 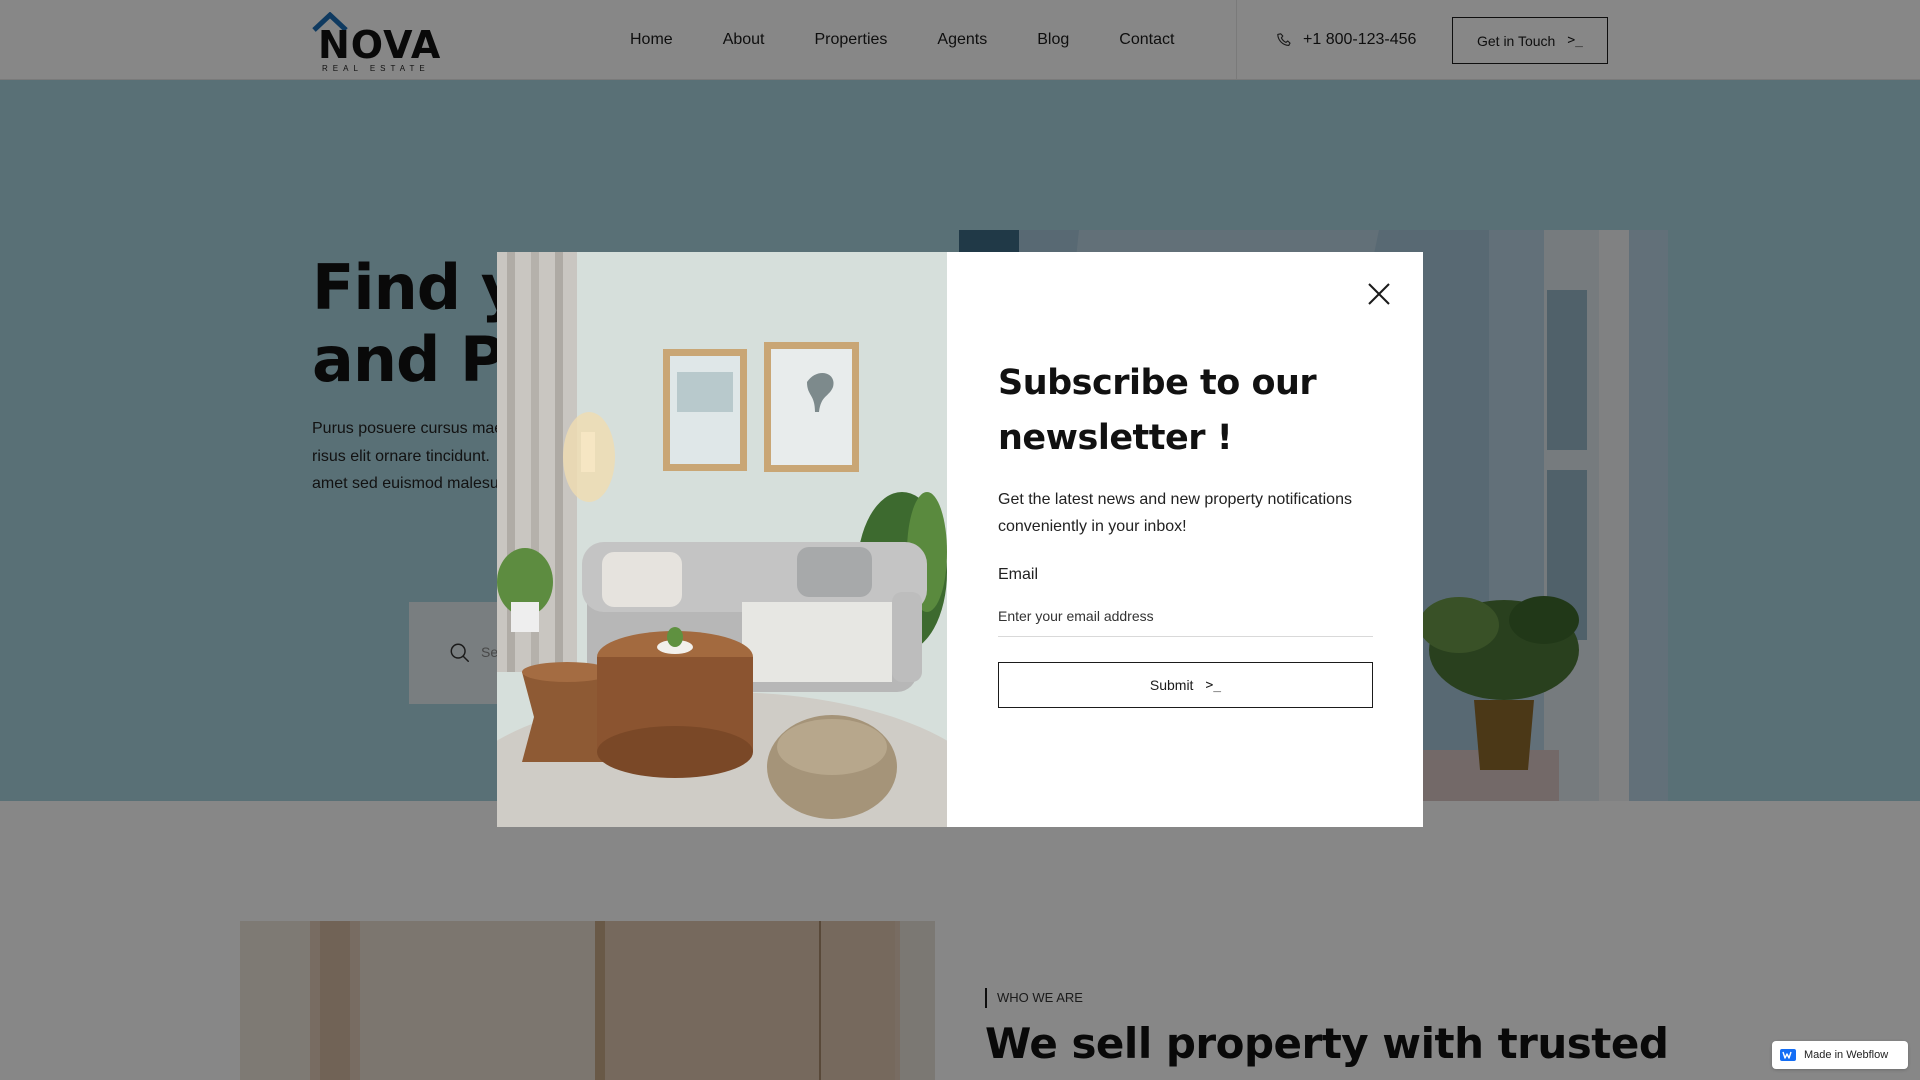 What do you see at coordinates (1171, 685) in the screenshot?
I see `submit-label: Submit` at bounding box center [1171, 685].